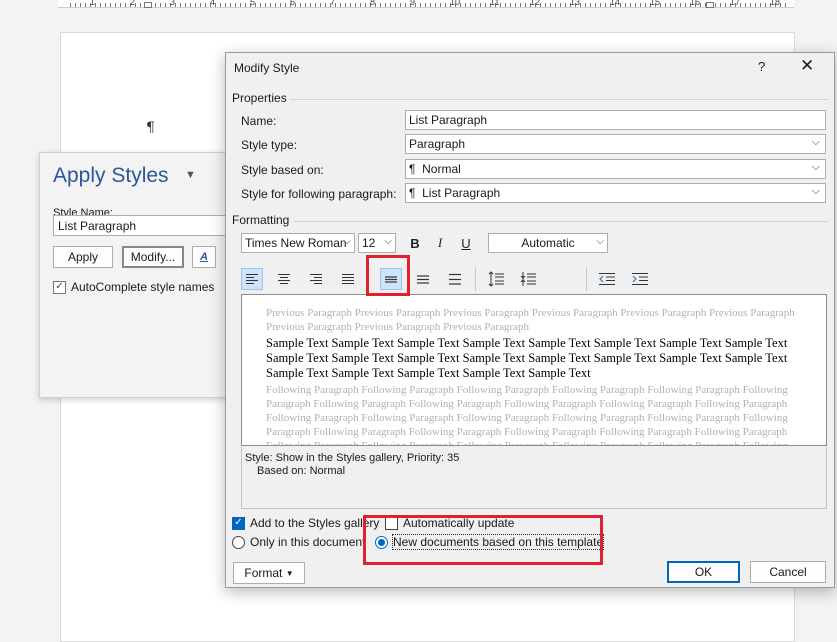 The width and height of the screenshot is (837, 642). Describe the element at coordinates (466, 243) in the screenshot. I see `underline-button: U` at that location.